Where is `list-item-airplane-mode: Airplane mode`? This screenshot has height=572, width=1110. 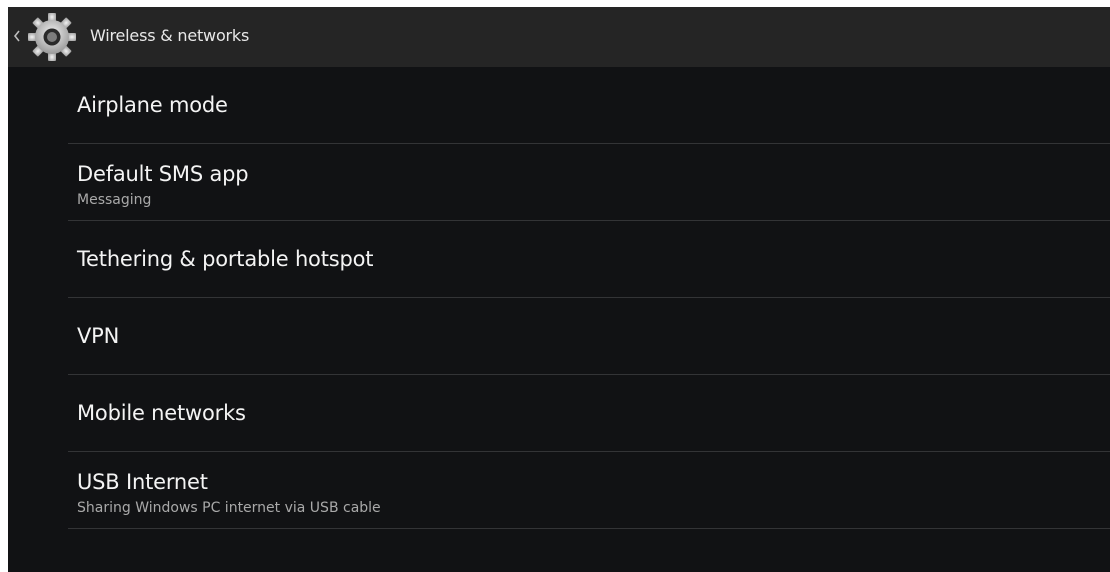
list-item-airplane-mode: Airplane mode is located at coordinates (589, 105).